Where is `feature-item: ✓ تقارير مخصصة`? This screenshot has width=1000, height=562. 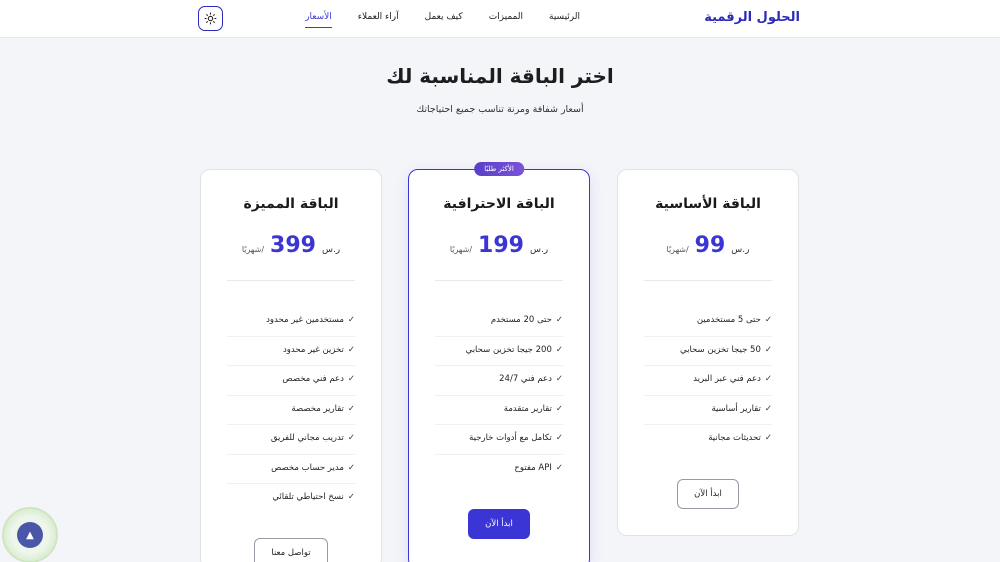
feature-item: ✓ تقارير مخصصة is located at coordinates (291, 410).